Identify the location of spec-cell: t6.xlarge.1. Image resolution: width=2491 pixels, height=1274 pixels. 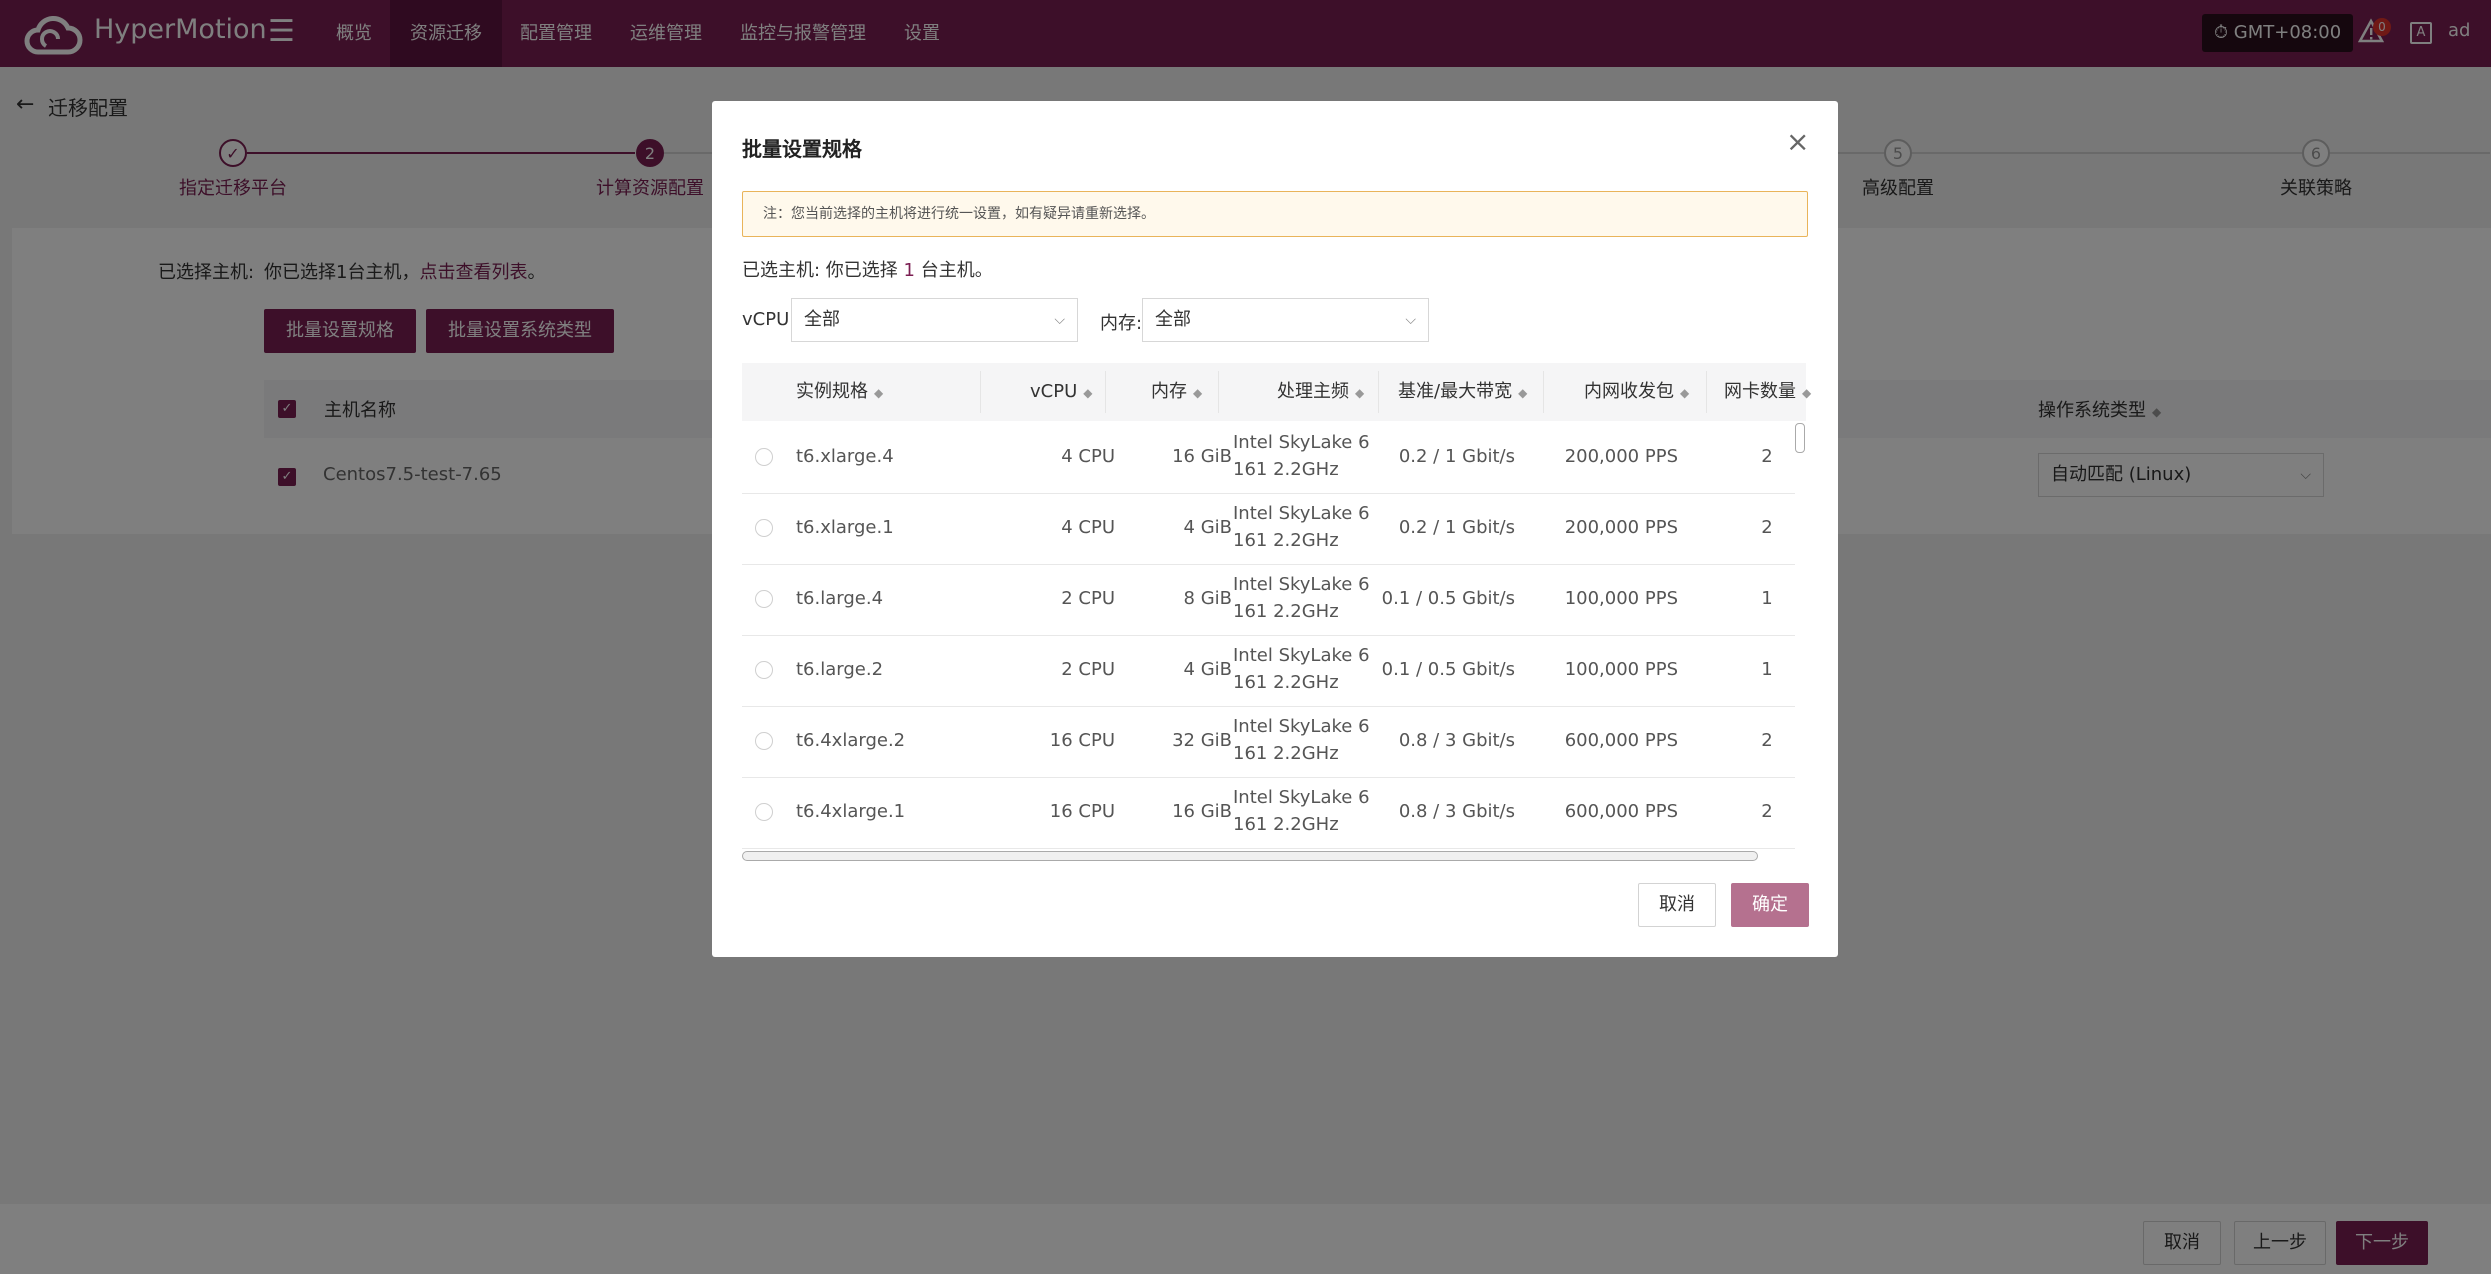
(845, 527).